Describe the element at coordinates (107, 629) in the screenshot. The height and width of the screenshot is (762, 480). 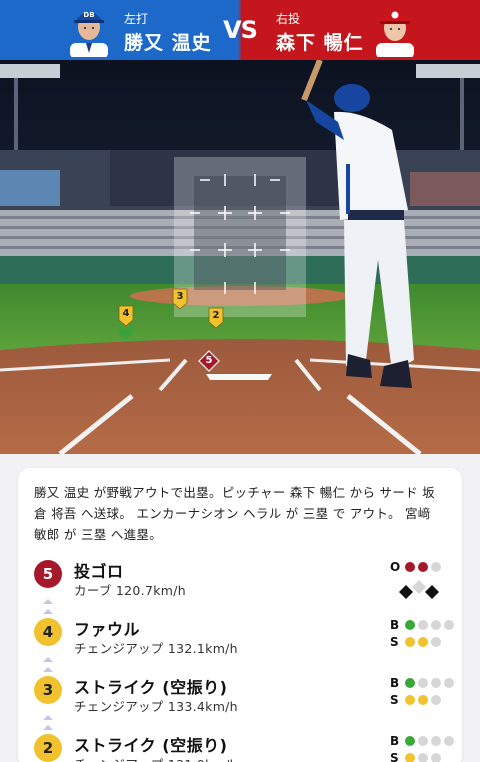
I see `event-title: ファウル` at that location.